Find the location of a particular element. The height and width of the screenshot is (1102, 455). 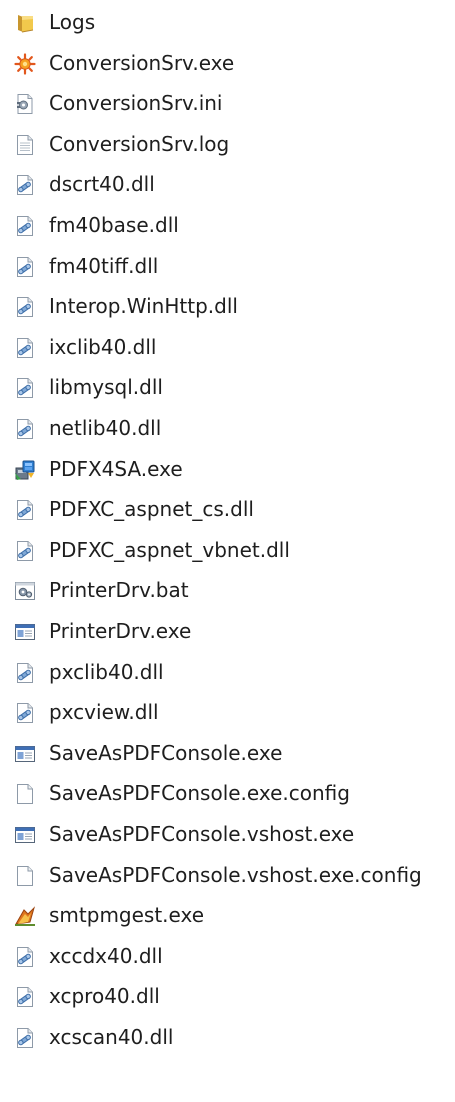

file-row: xccdx40.dll is located at coordinates (227, 956).